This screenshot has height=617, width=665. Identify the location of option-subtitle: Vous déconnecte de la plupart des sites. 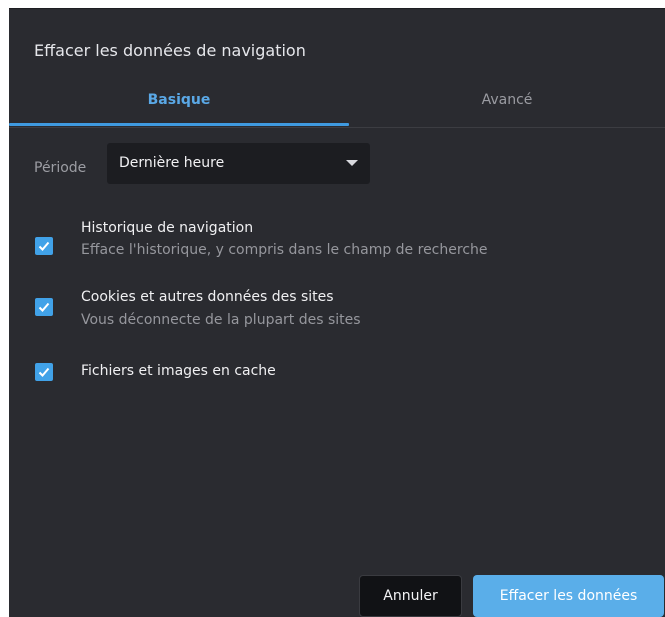
(221, 320).